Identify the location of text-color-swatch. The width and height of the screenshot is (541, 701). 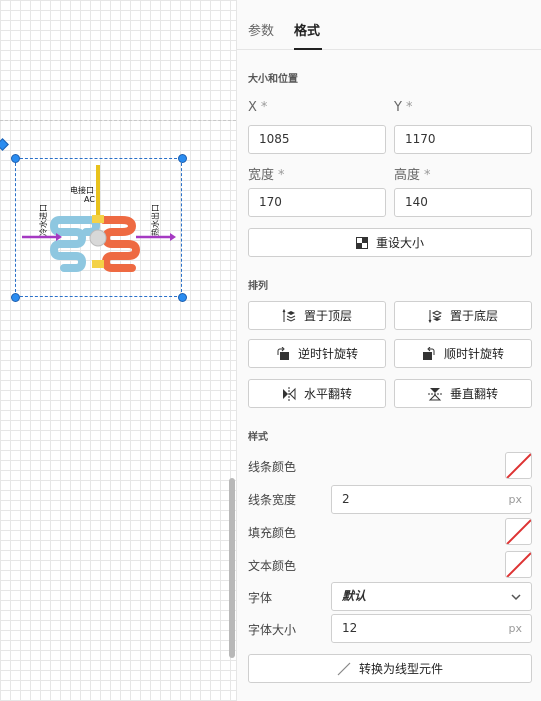
(518, 564).